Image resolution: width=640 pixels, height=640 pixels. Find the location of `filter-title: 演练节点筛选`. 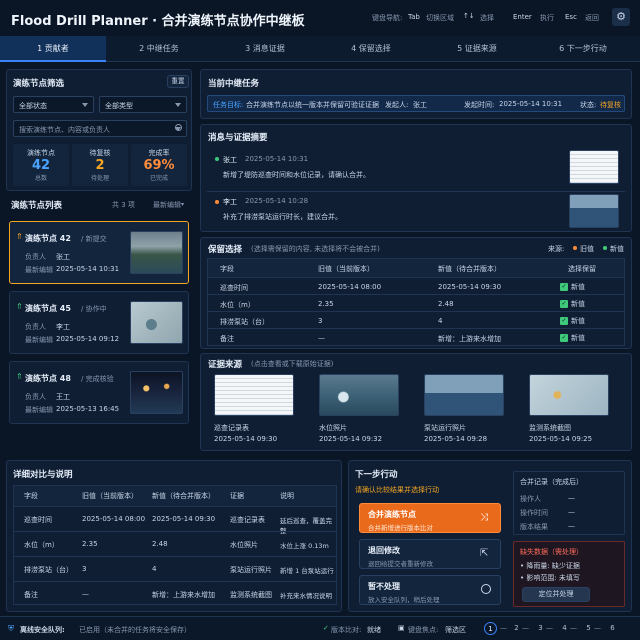

filter-title: 演练节点筛选 is located at coordinates (39, 84).